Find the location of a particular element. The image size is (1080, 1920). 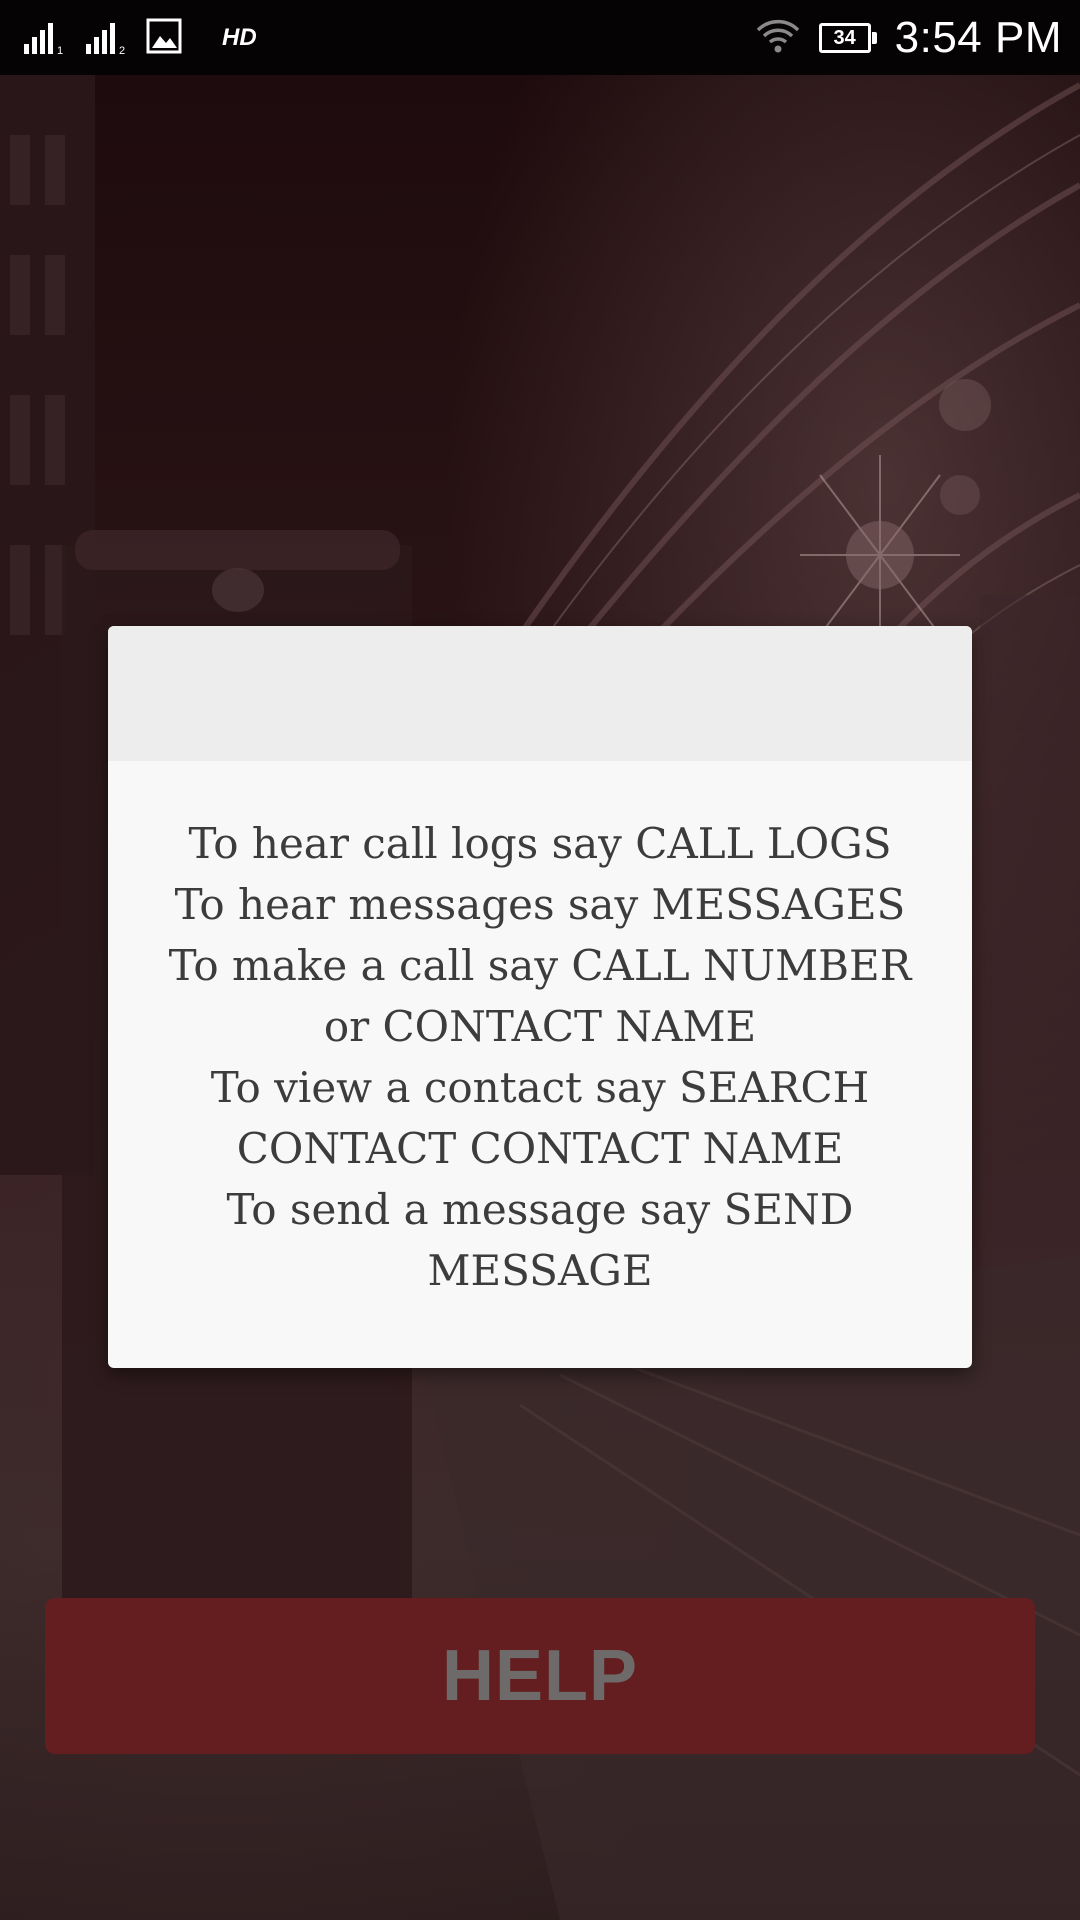

help-button-label: HELP is located at coordinates (540, 1676).